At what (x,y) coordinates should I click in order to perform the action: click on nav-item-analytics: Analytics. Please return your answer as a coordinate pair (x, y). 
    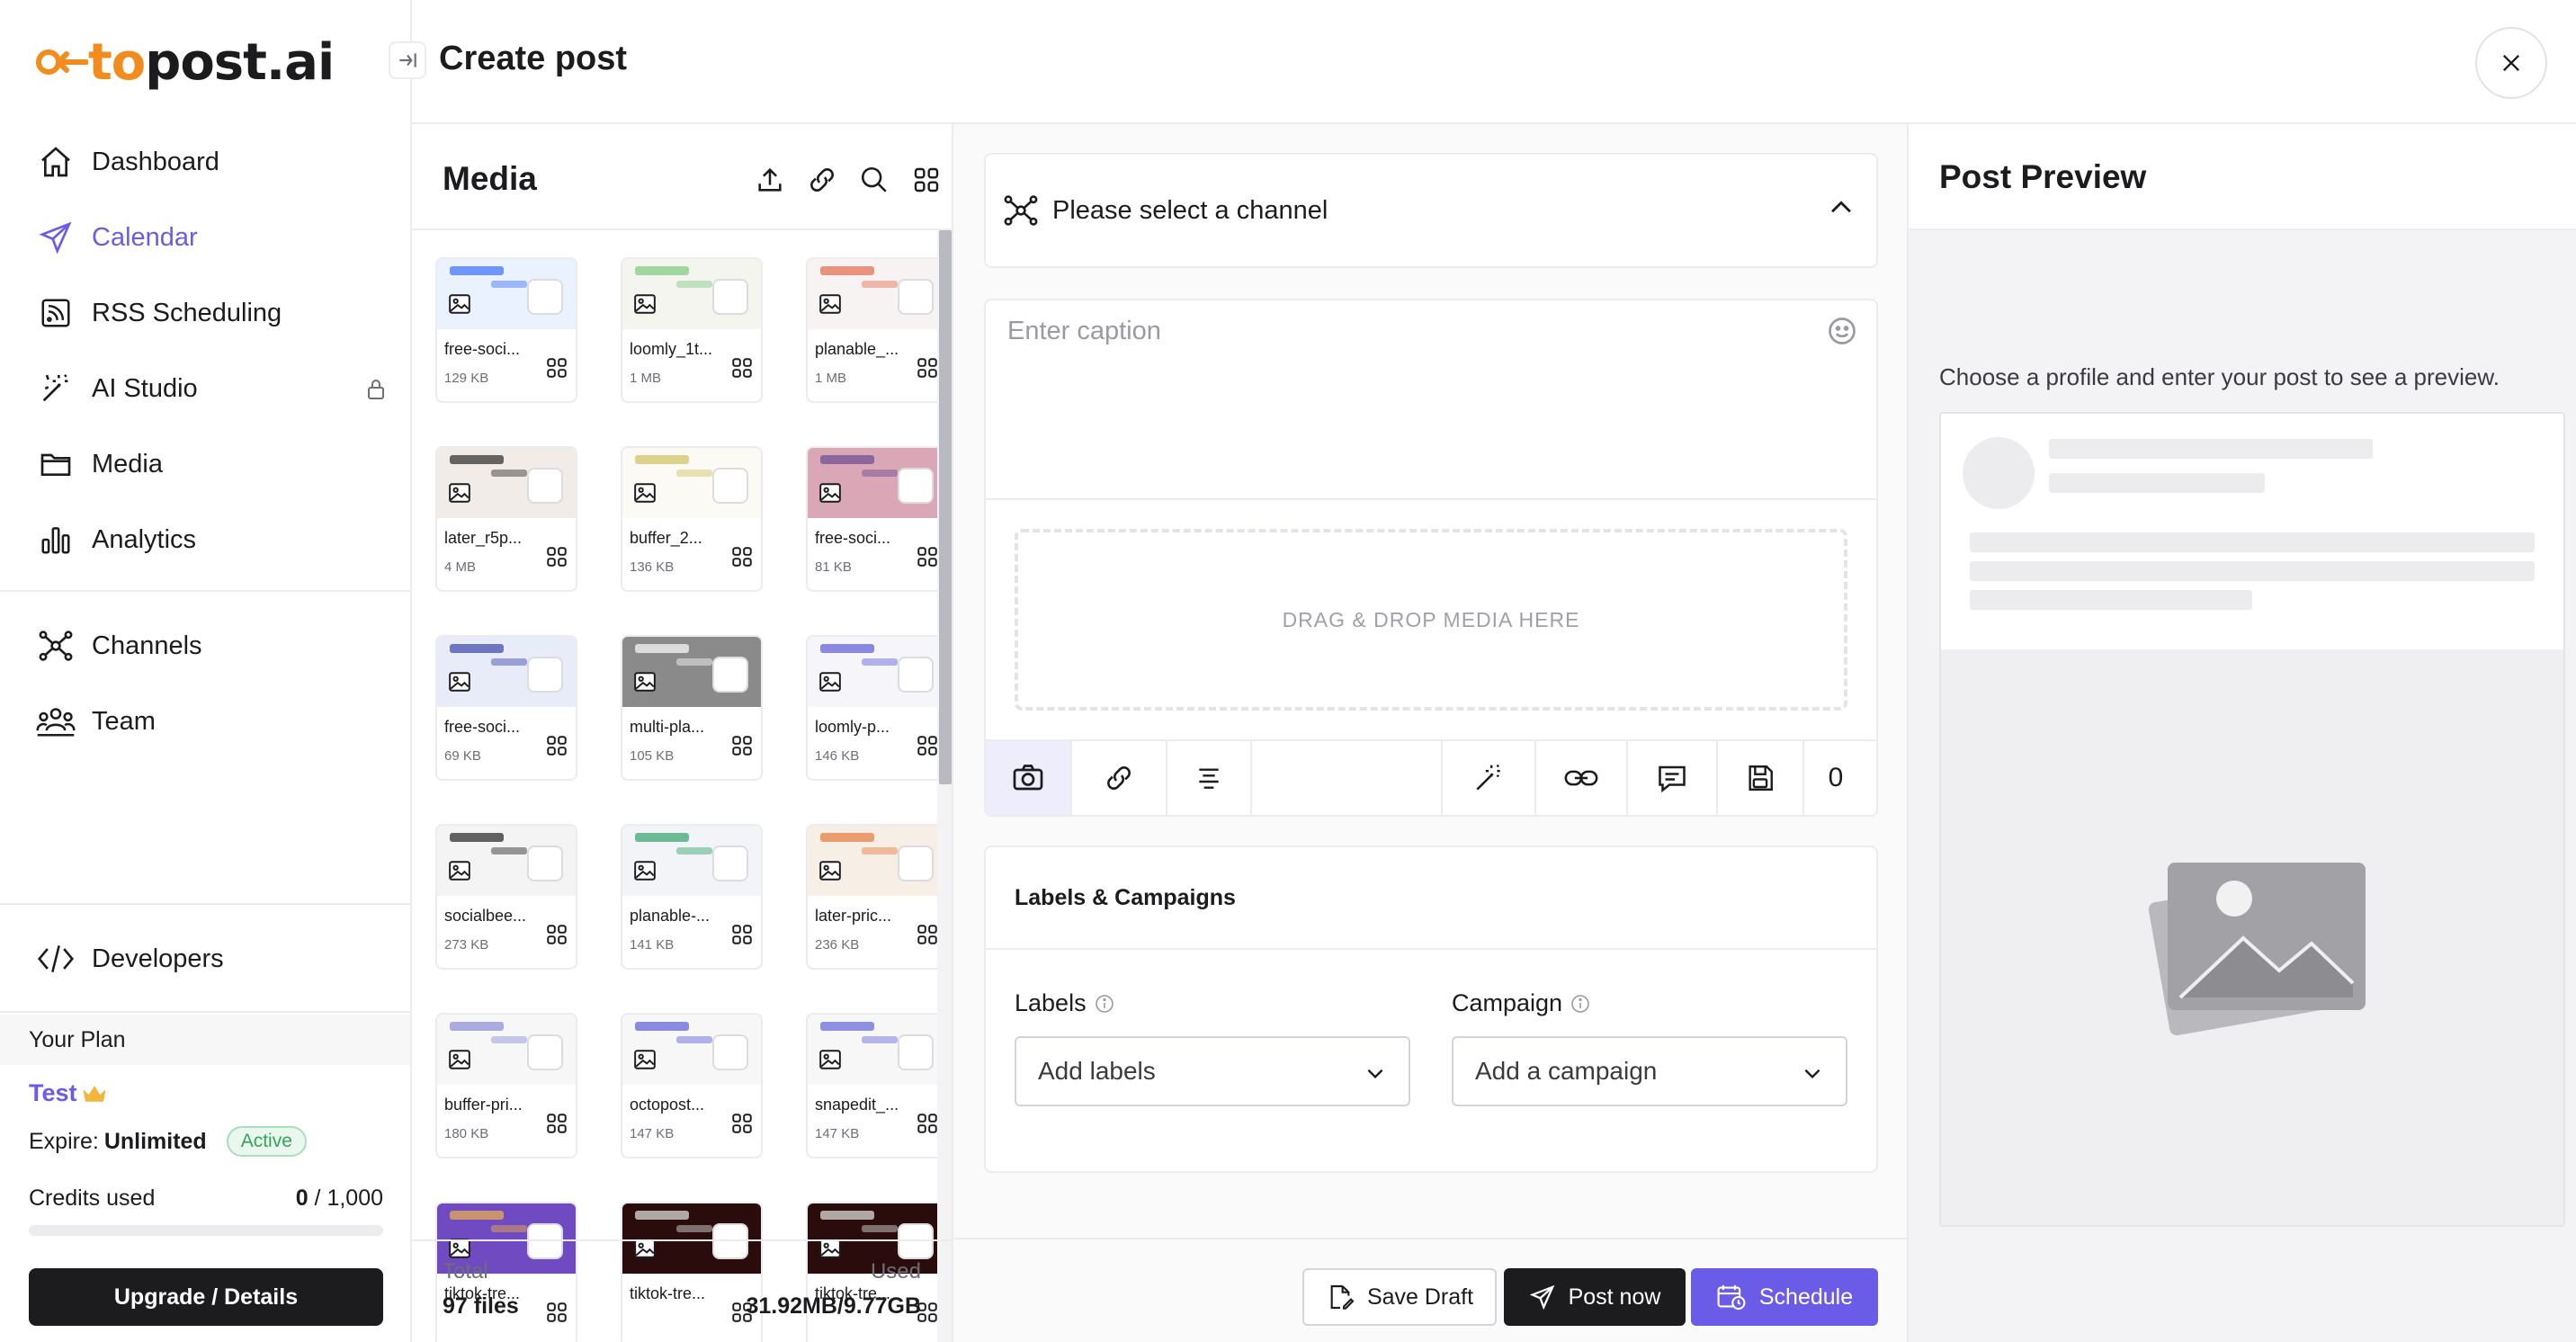
    Looking at the image, I should click on (211, 540).